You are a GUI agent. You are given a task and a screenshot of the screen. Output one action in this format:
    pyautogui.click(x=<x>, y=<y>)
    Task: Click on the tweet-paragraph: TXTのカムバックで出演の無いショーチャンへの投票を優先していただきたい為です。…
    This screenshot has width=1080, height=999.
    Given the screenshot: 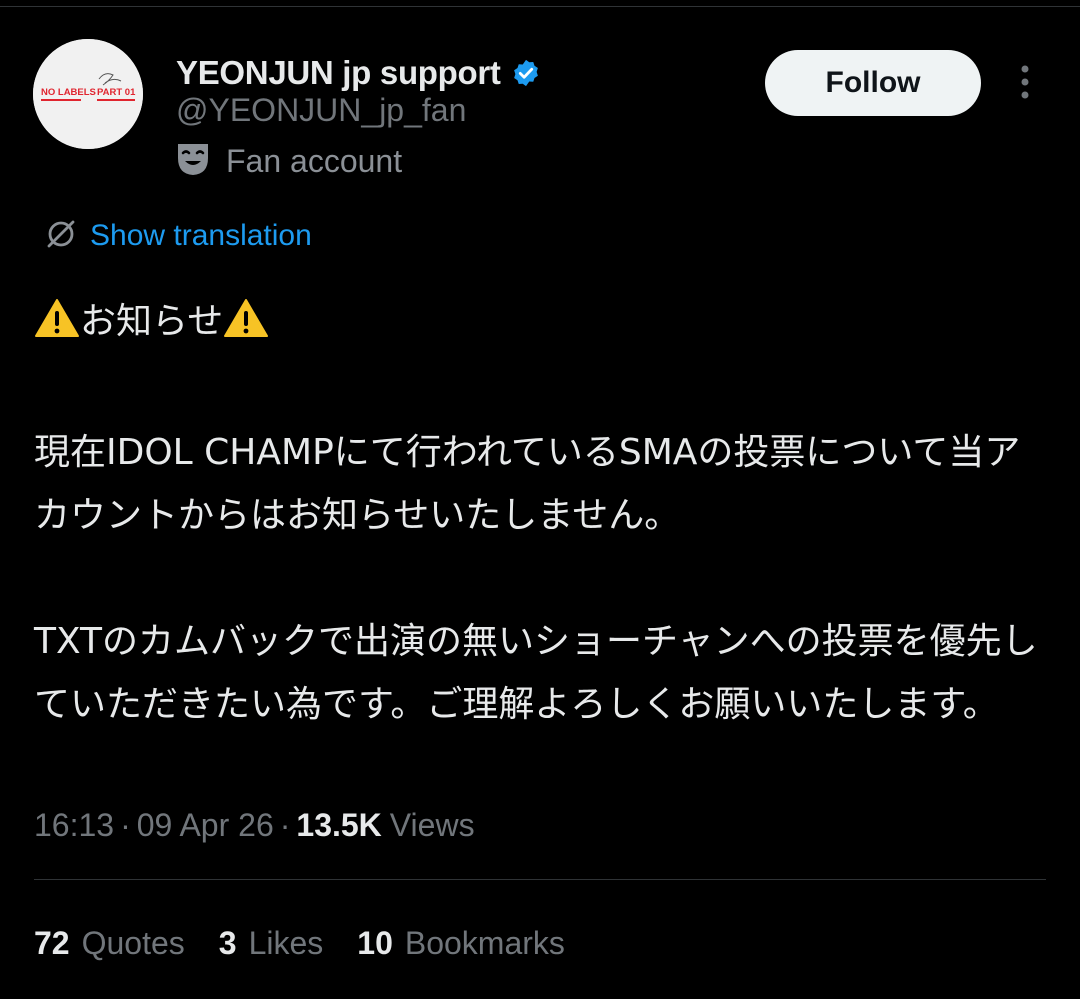 What is the action you would take?
    pyautogui.click(x=536, y=673)
    